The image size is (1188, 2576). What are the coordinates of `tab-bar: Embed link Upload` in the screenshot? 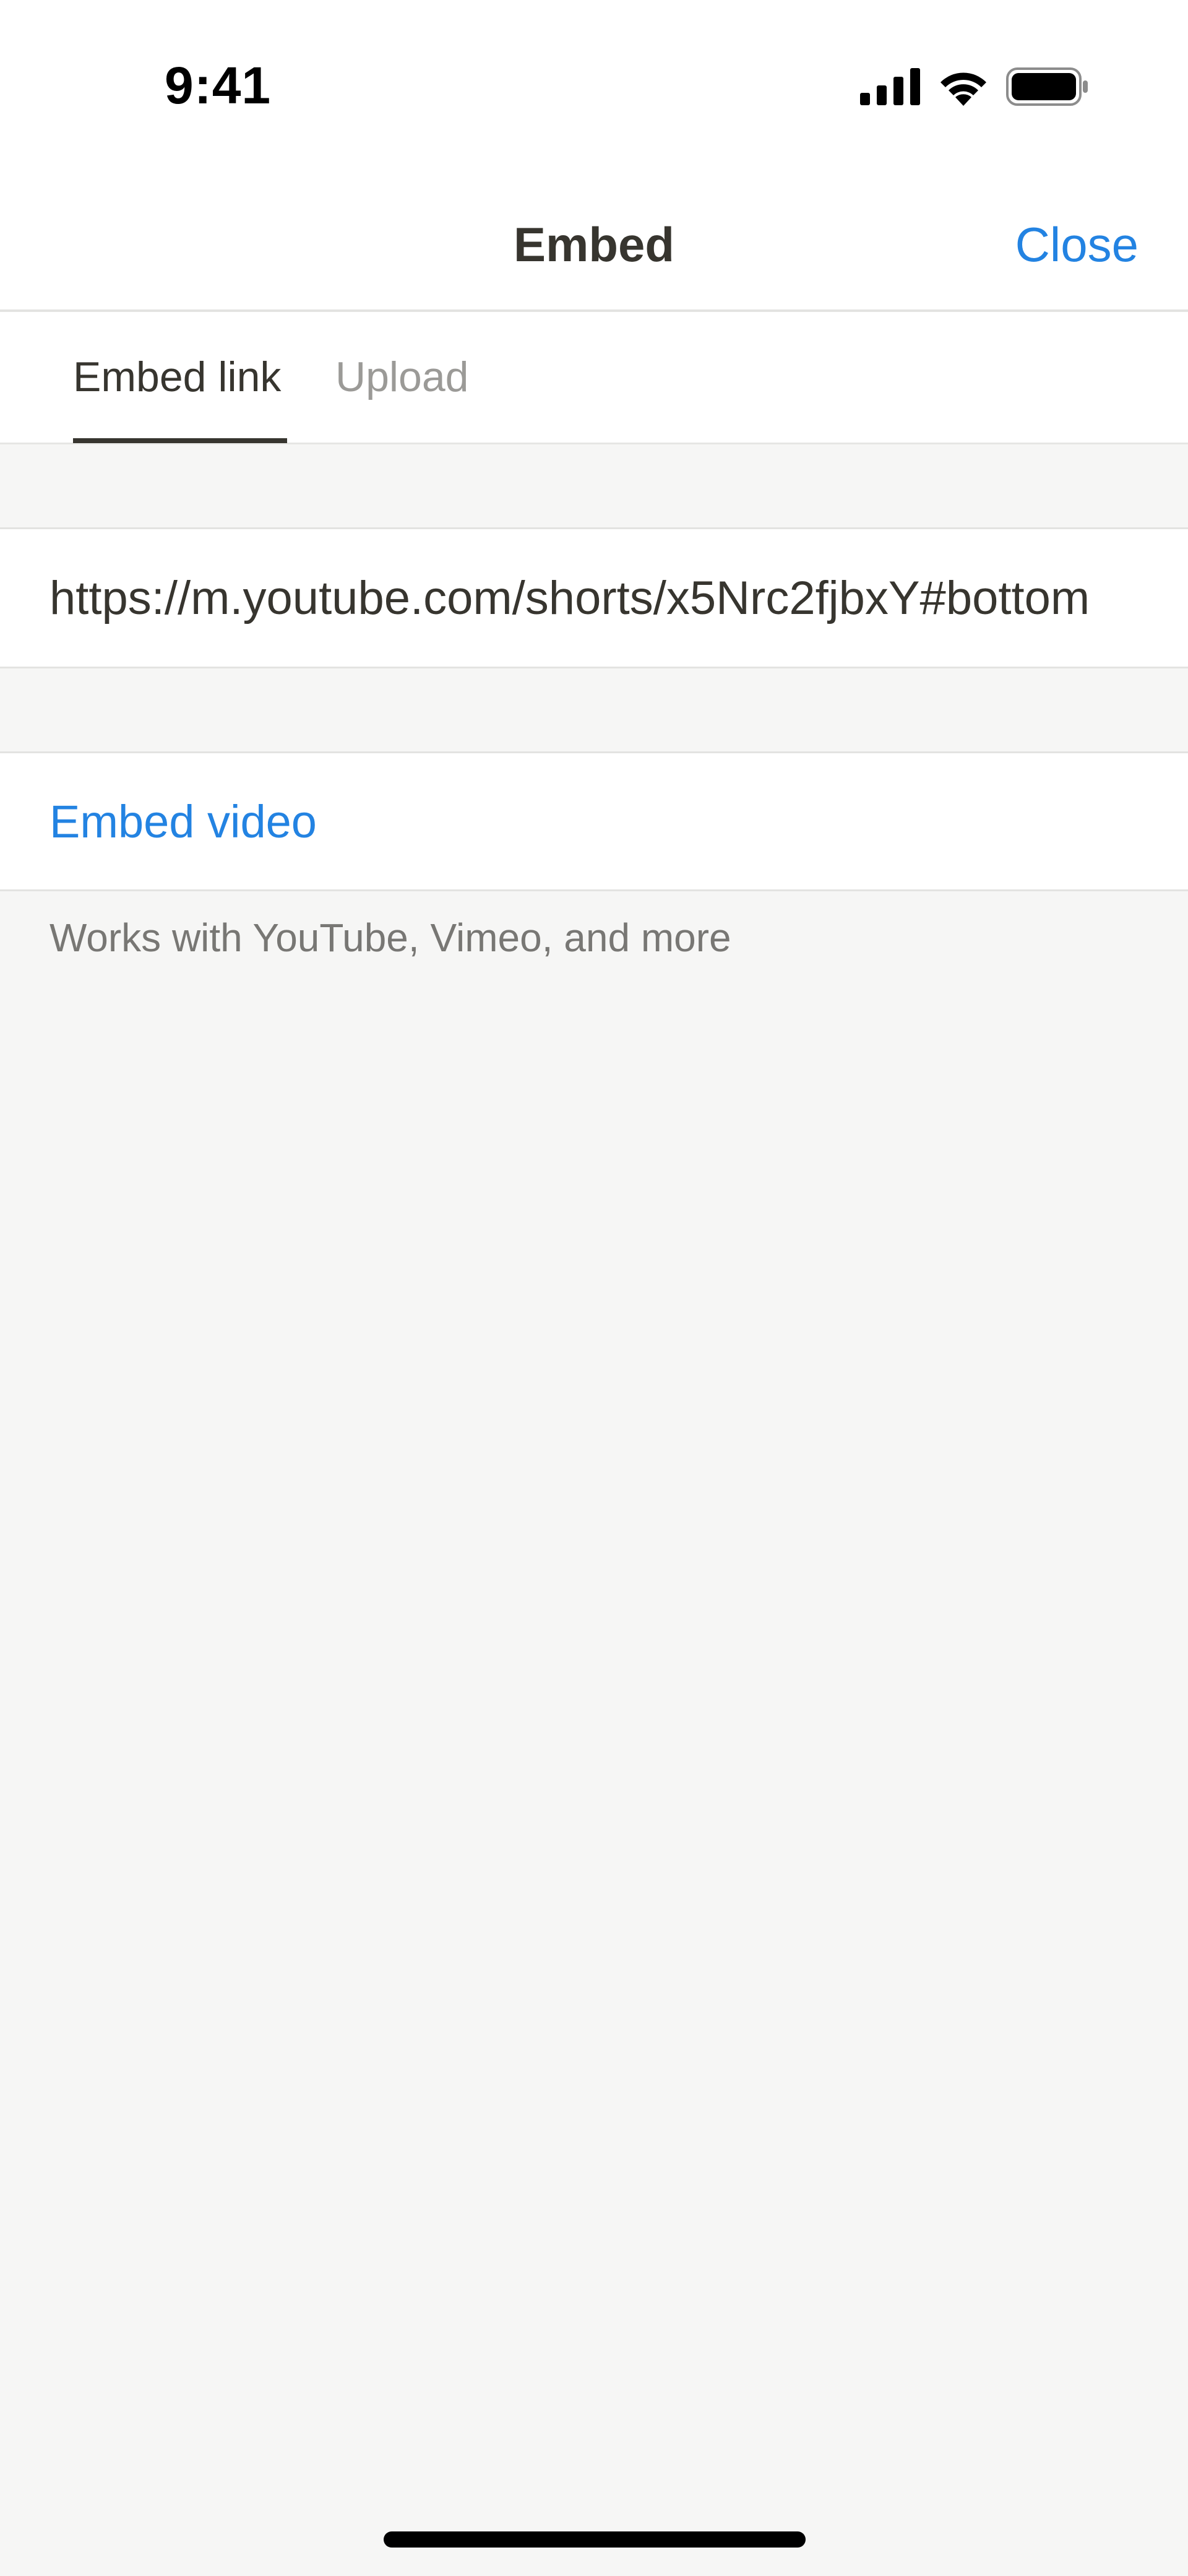 It's located at (594, 378).